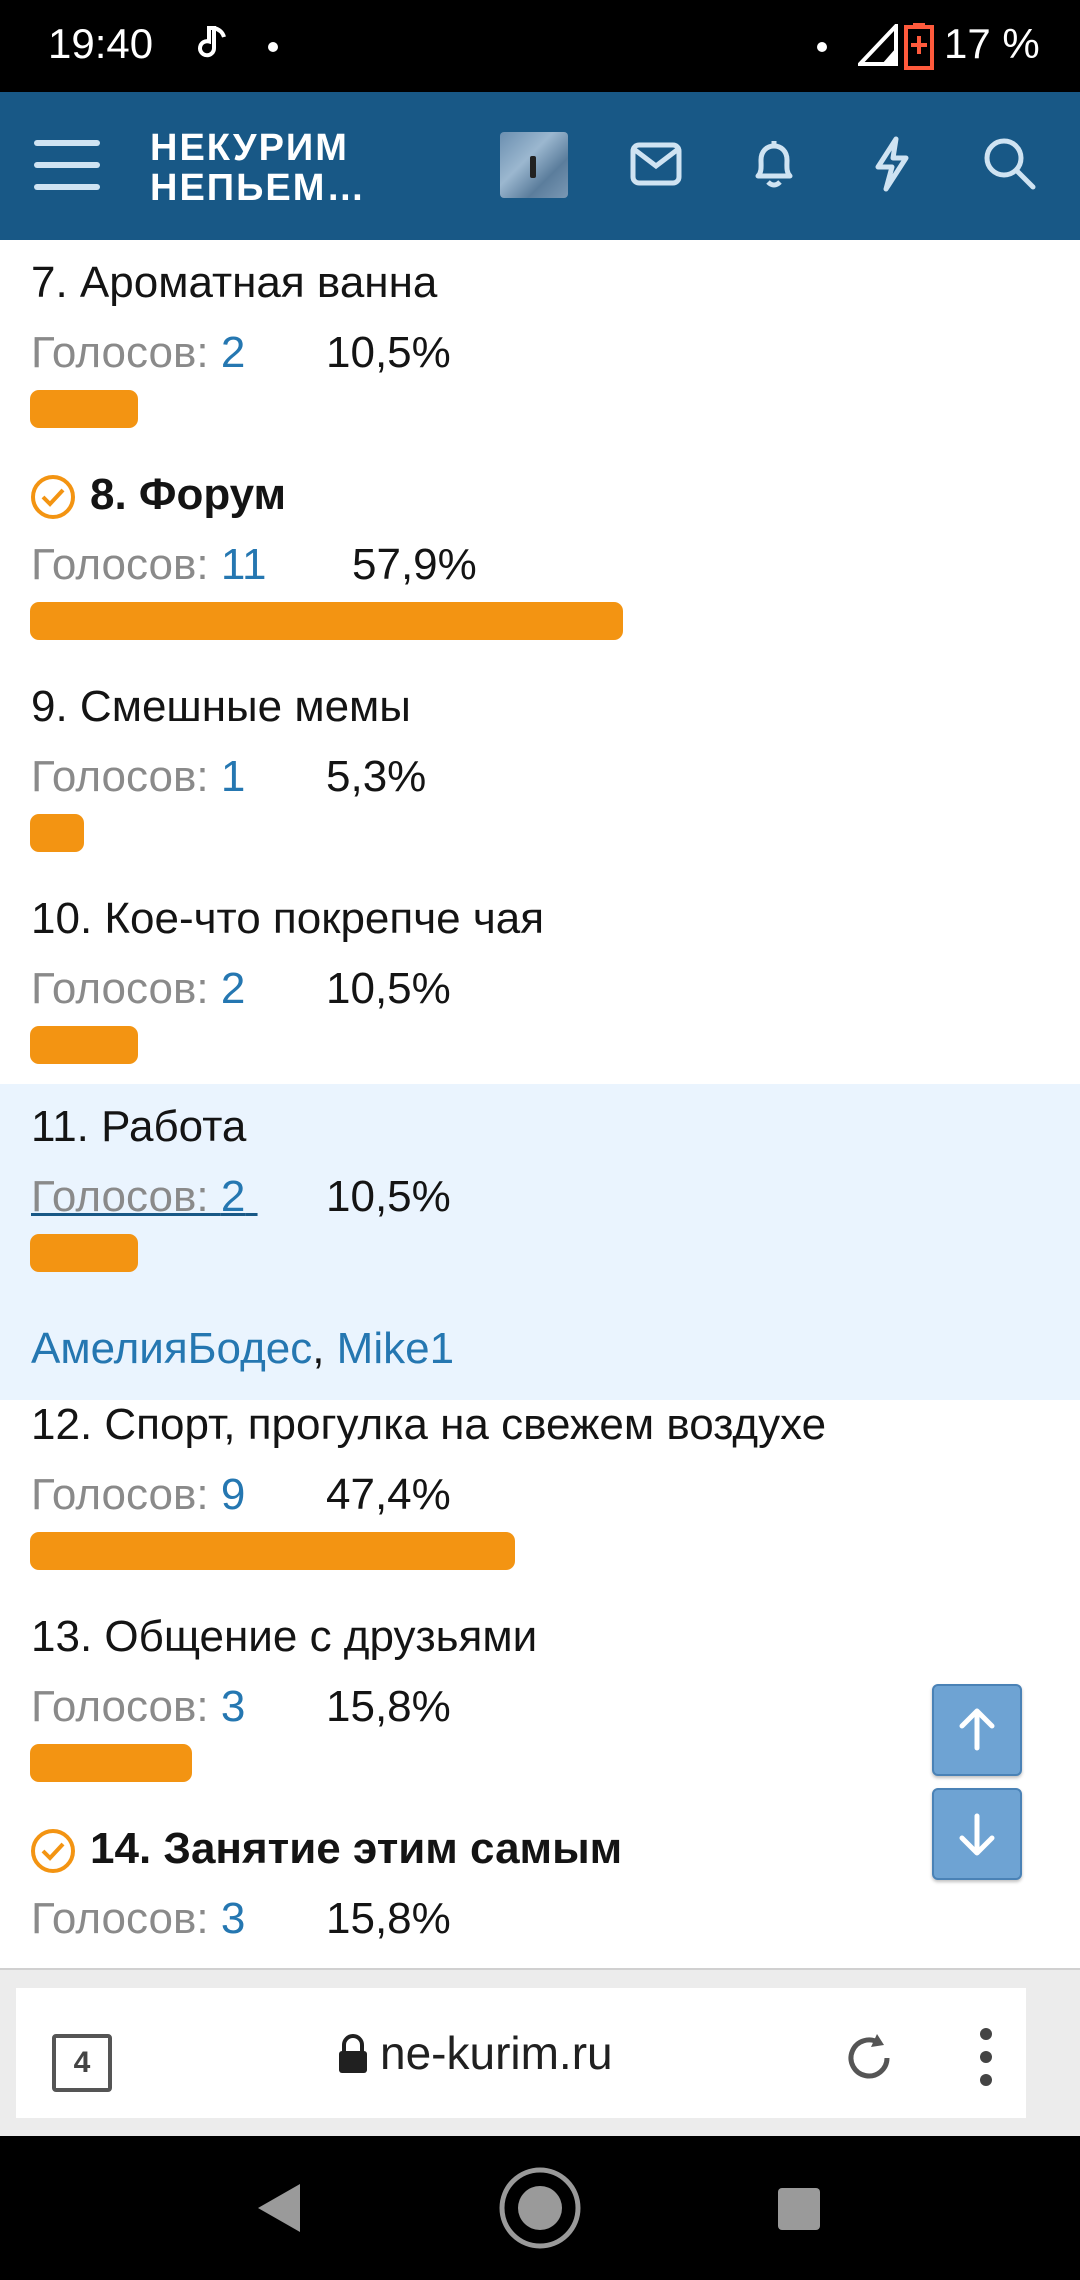 This screenshot has height=2280, width=1080. I want to click on option-title: 14. Занятие этим самым, so click(356, 1848).